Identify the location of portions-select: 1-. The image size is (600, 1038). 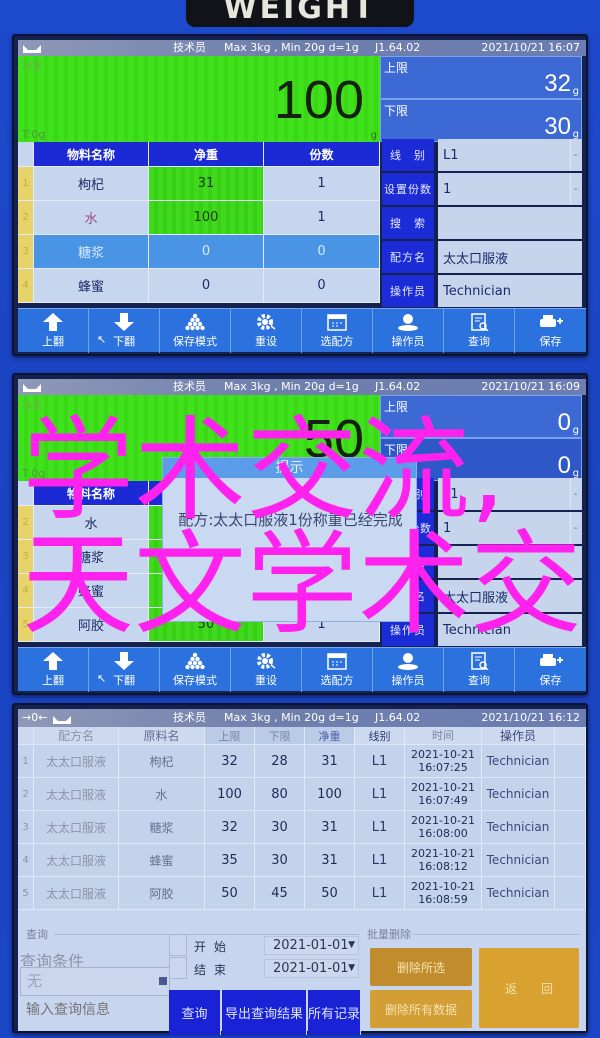
(510, 189).